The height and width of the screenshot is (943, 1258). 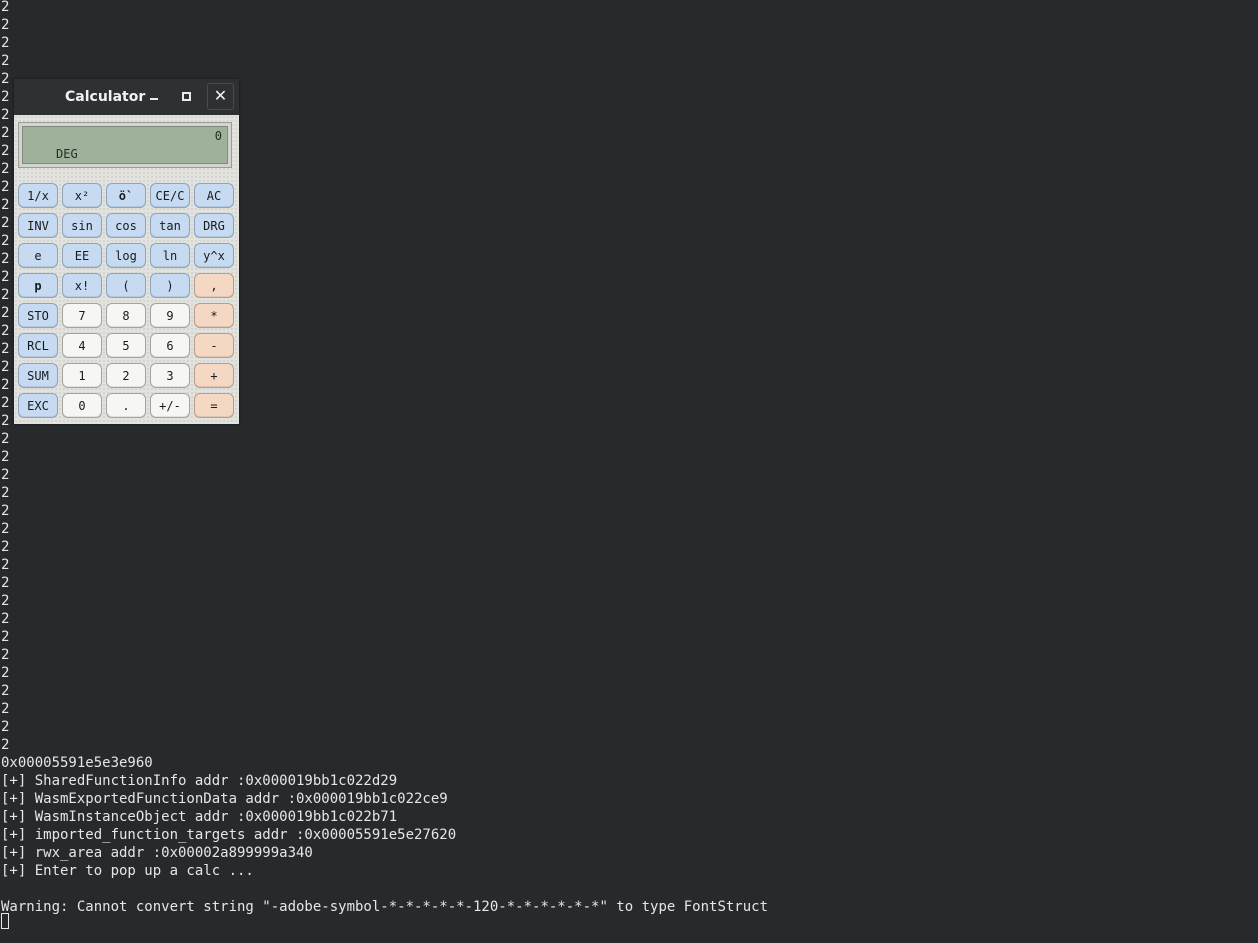 I want to click on close-paren-button: ), so click(x=170, y=285).